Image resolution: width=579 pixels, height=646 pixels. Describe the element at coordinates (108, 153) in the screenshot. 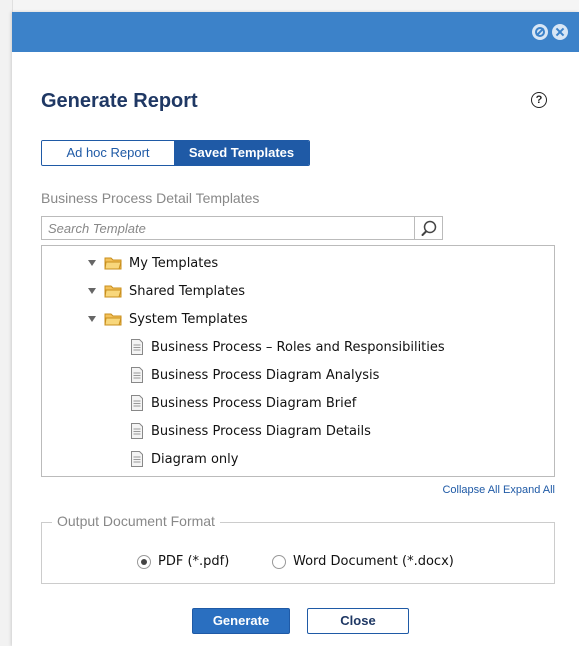

I see `tab-ad-hoc-report: Ad hoc Report` at that location.